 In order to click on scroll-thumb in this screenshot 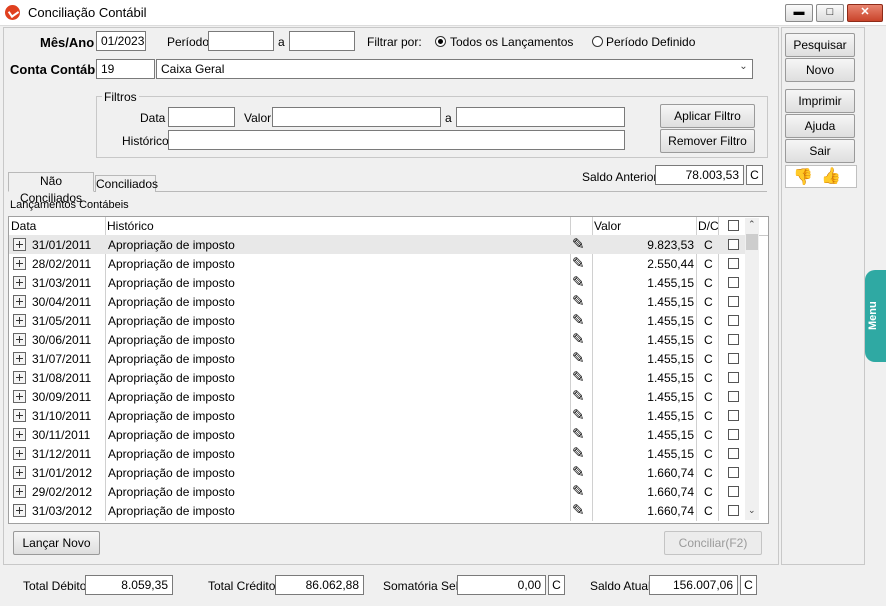, I will do `click(752, 242)`.